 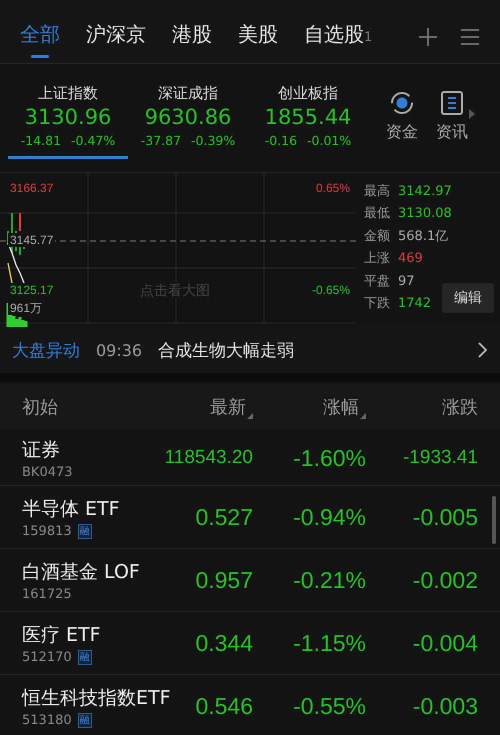 What do you see at coordinates (228, 407) in the screenshot?
I see `column-header: 最新` at bounding box center [228, 407].